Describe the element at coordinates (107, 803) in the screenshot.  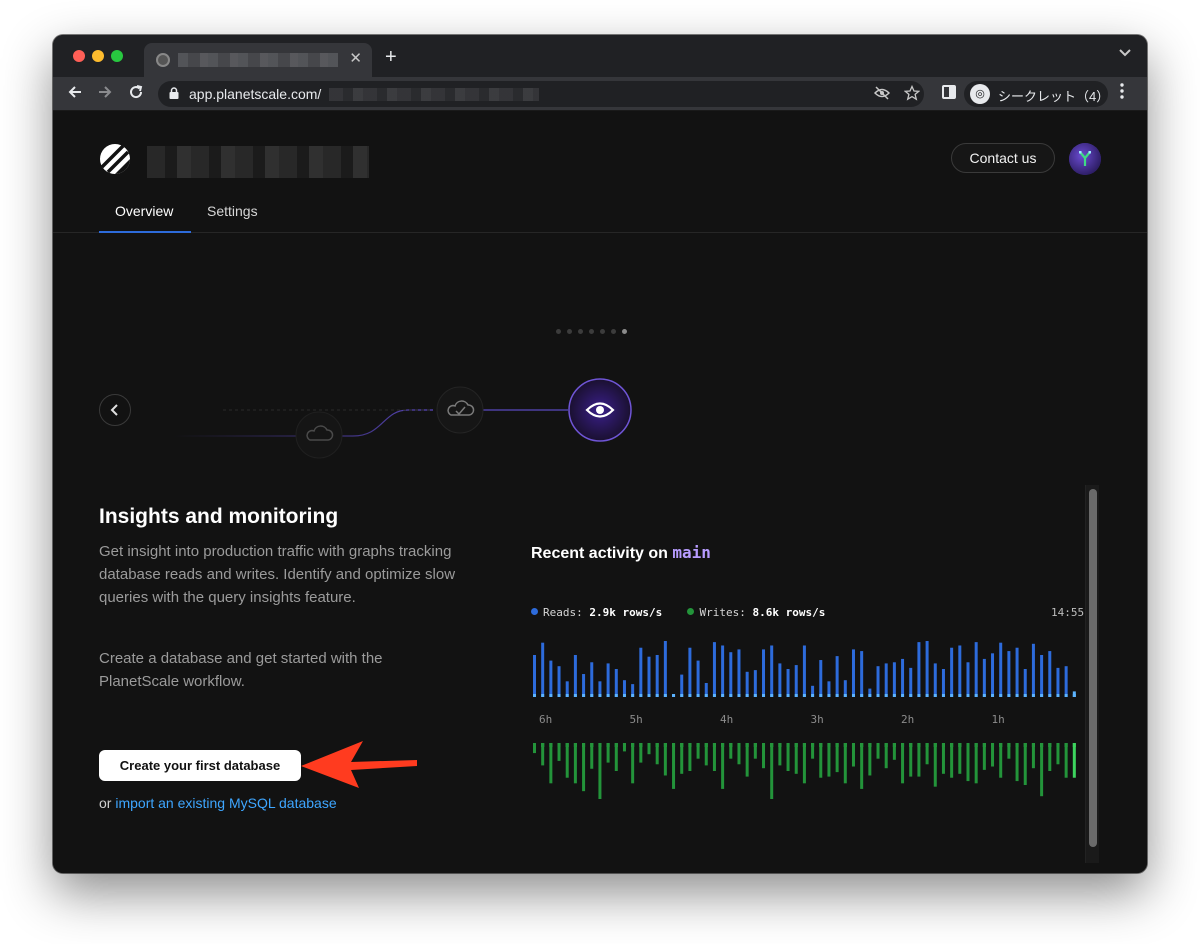
I see `import-prefix: or` at that location.